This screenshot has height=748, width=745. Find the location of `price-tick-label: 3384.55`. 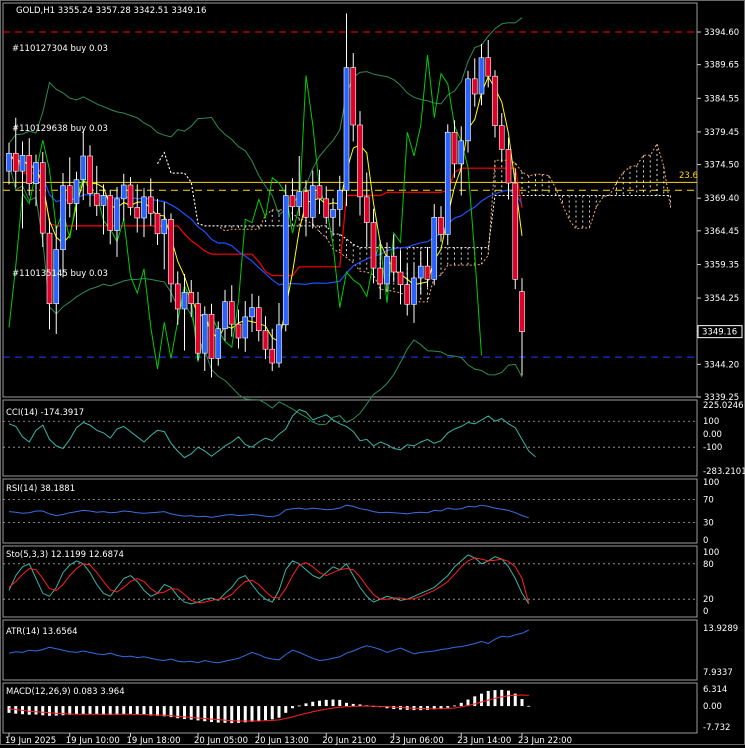

price-tick-label: 3384.55 is located at coordinates (721, 99).